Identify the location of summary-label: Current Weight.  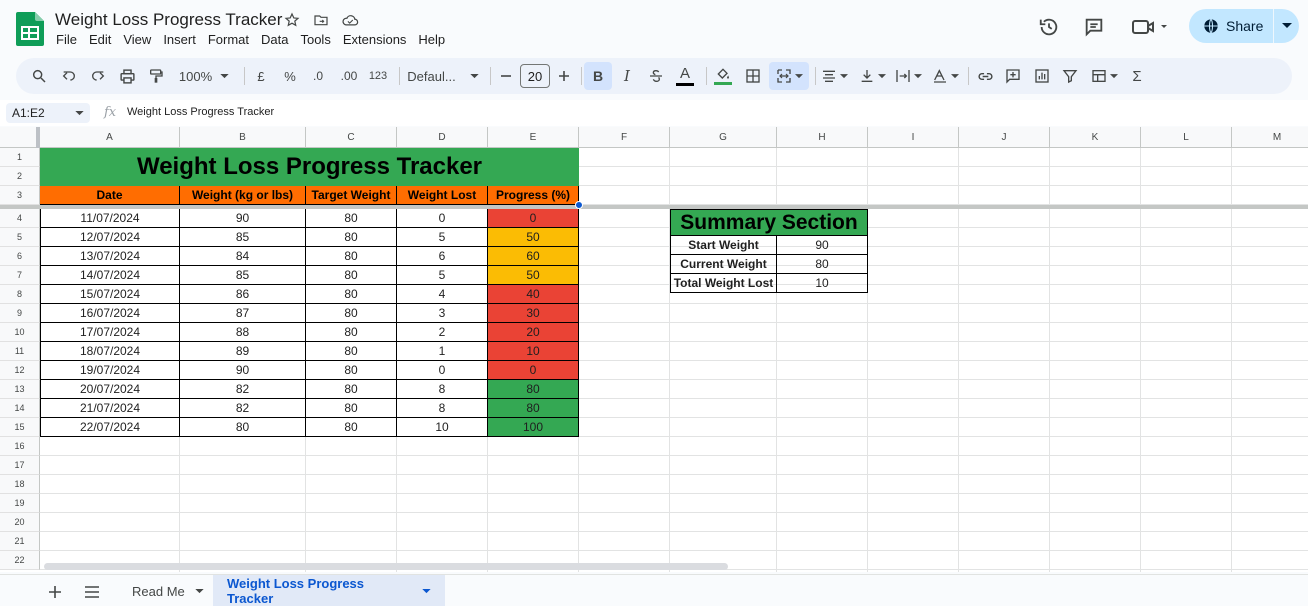
(723, 264).